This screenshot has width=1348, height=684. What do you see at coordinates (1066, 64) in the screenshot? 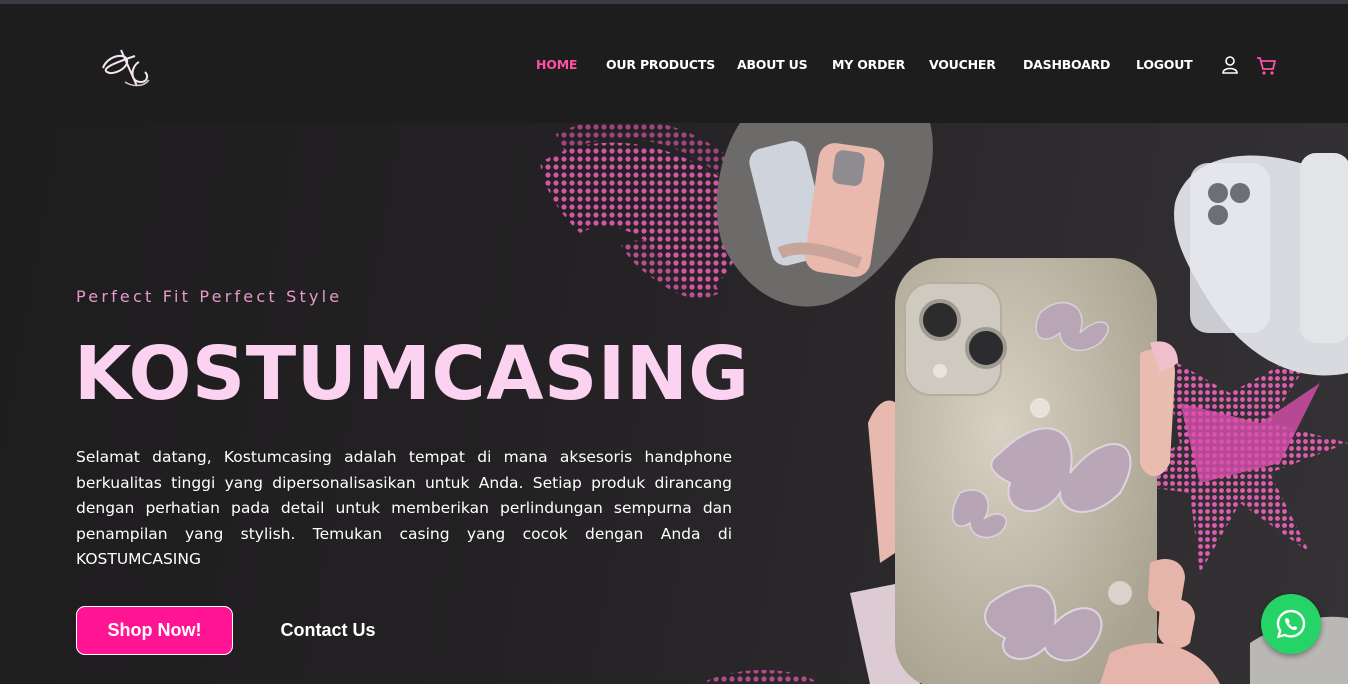
I see `nav-dashboard: DASHBOARD` at bounding box center [1066, 64].